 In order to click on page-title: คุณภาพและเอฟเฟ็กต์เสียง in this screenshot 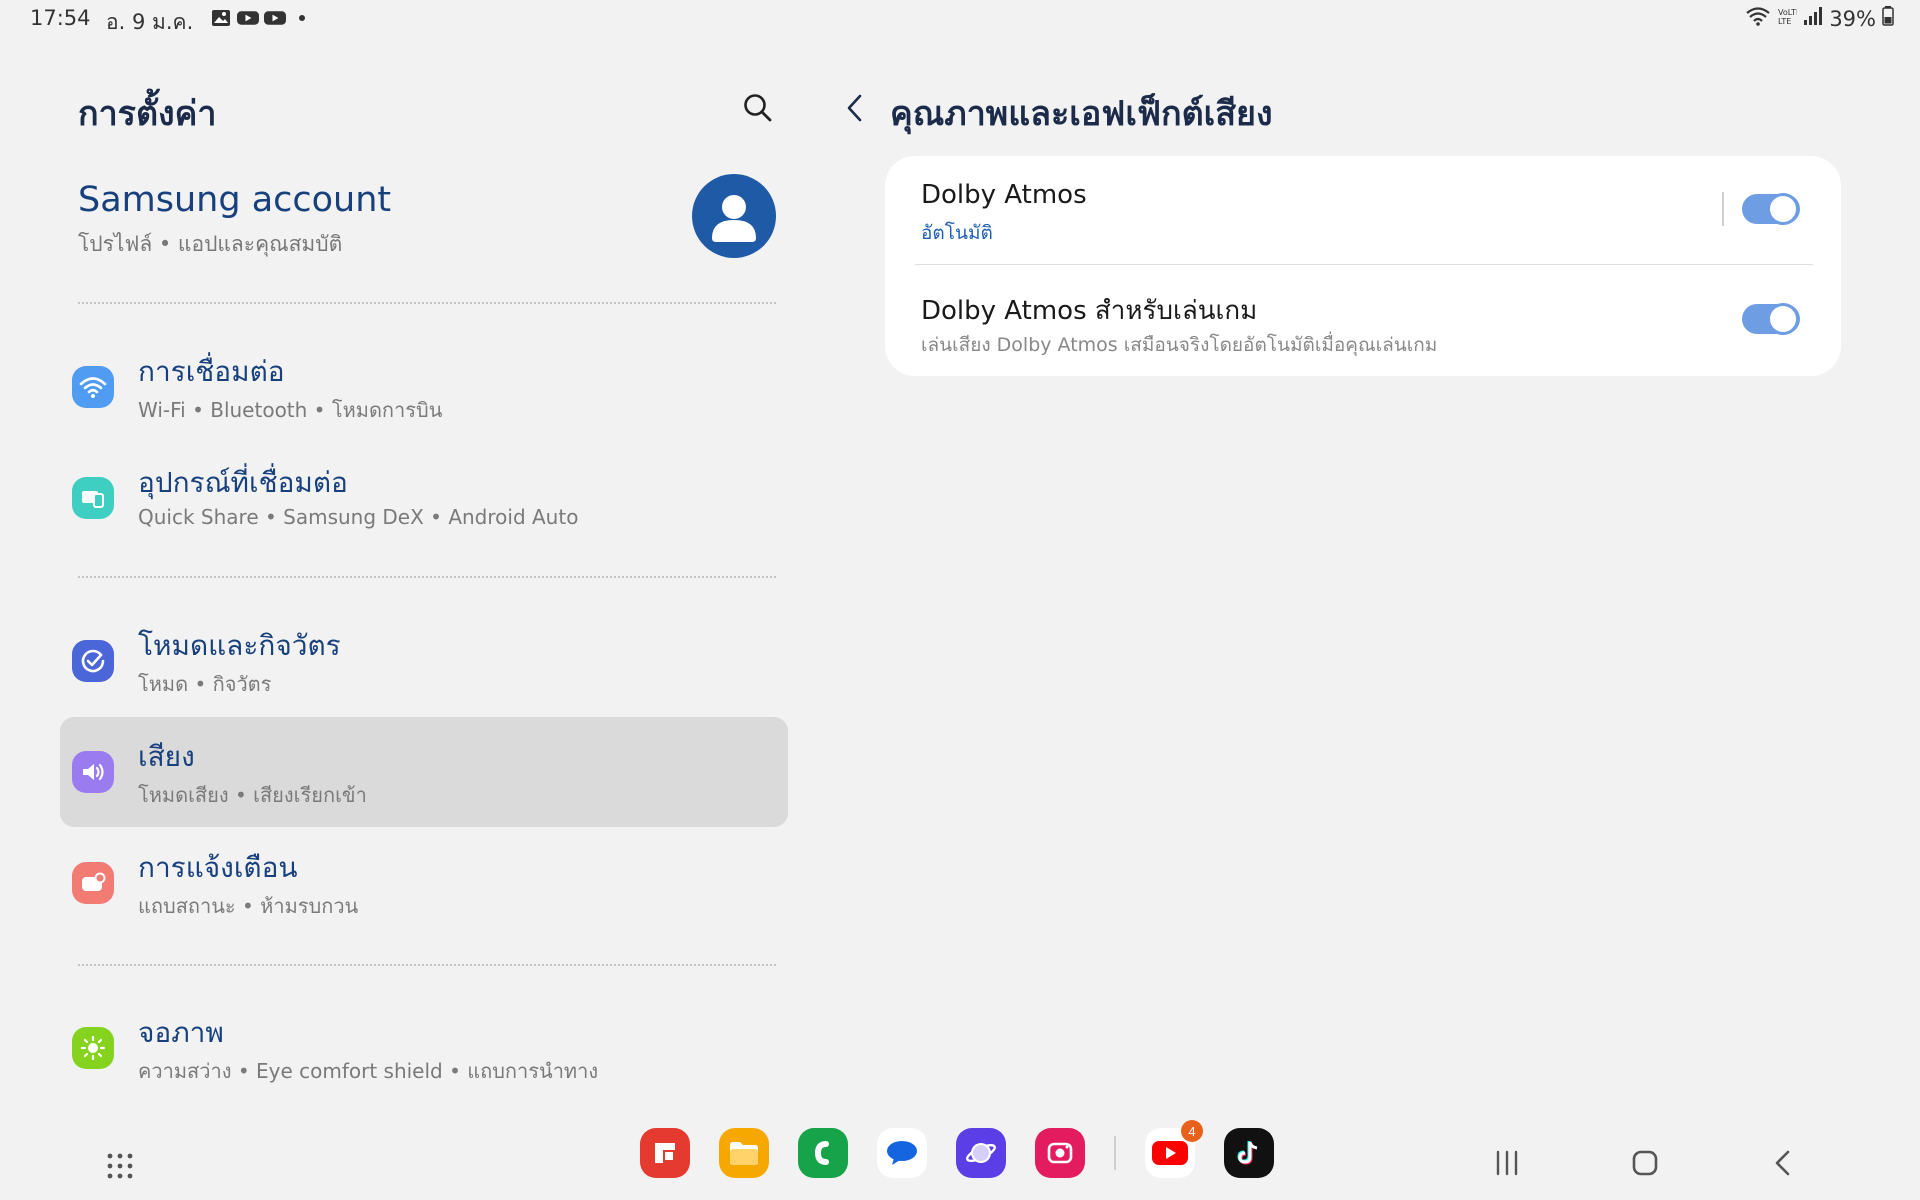, I will do `click(1081, 114)`.